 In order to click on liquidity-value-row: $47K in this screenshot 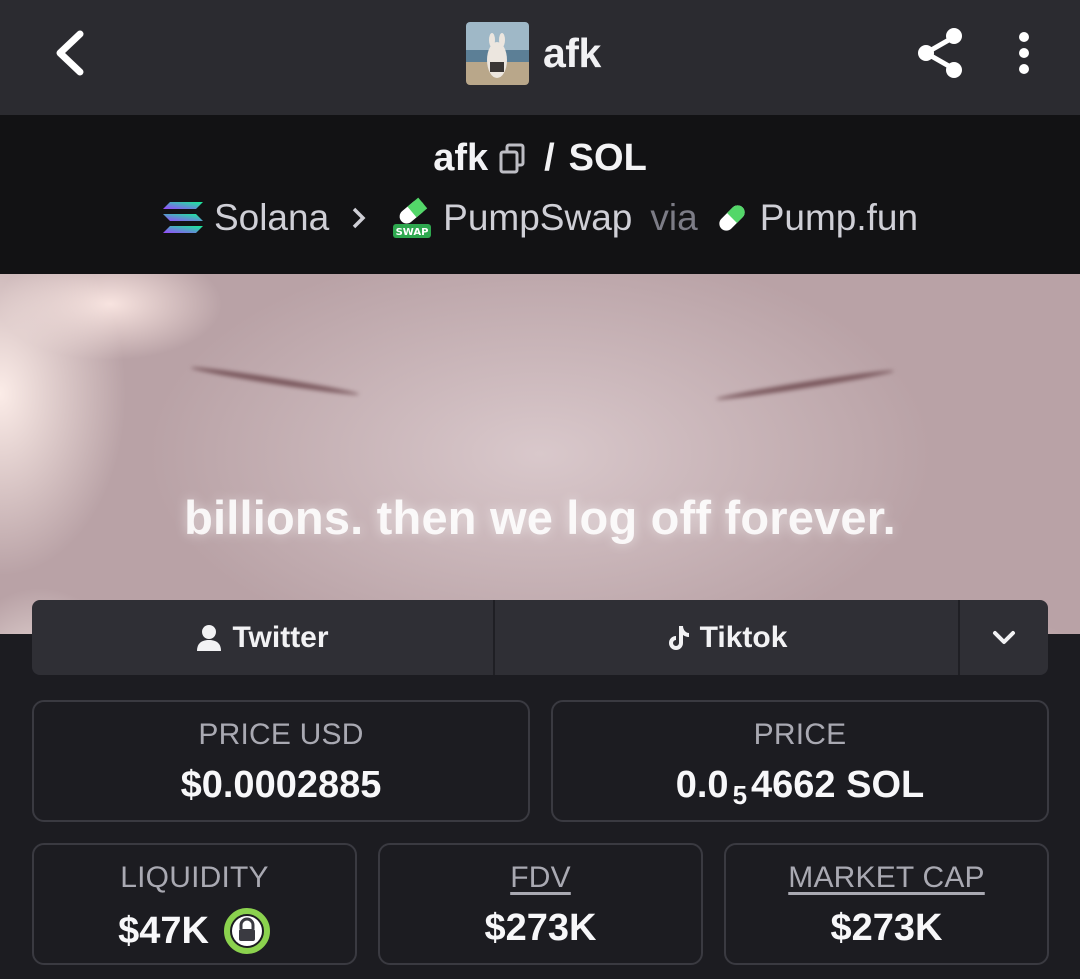, I will do `click(194, 931)`.